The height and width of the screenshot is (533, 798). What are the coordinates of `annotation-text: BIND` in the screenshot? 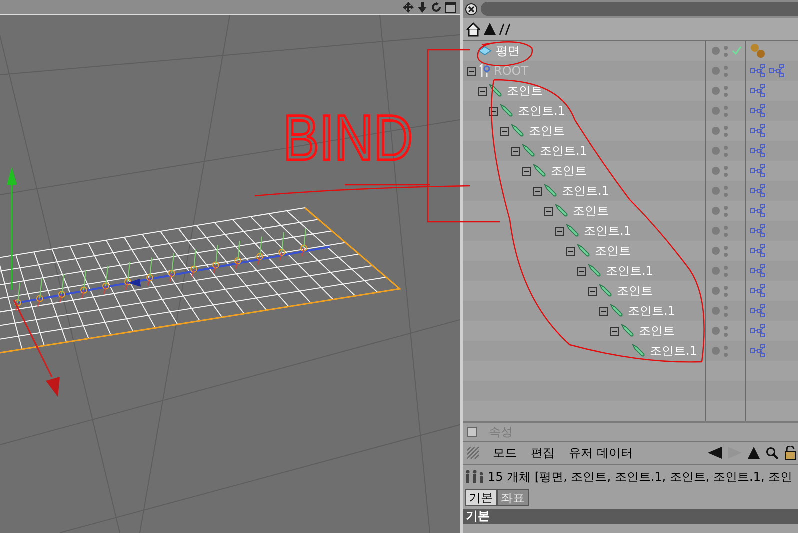 It's located at (359, 138).